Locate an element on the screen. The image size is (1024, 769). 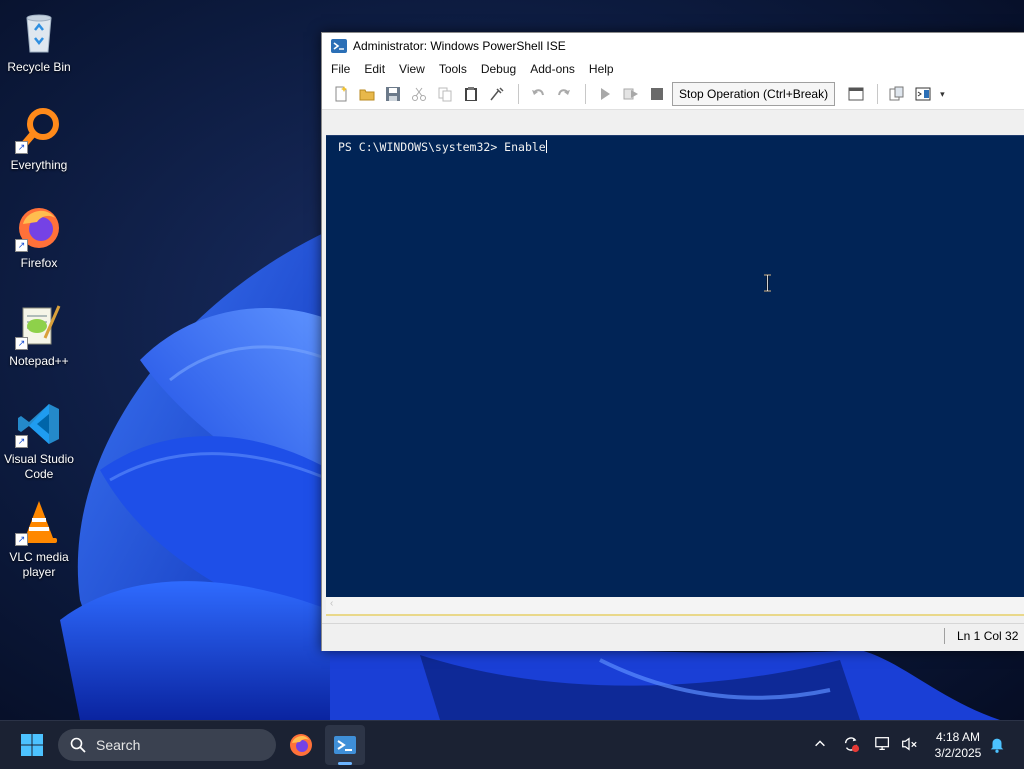
show-command-addon-button is located at coordinates (923, 94).